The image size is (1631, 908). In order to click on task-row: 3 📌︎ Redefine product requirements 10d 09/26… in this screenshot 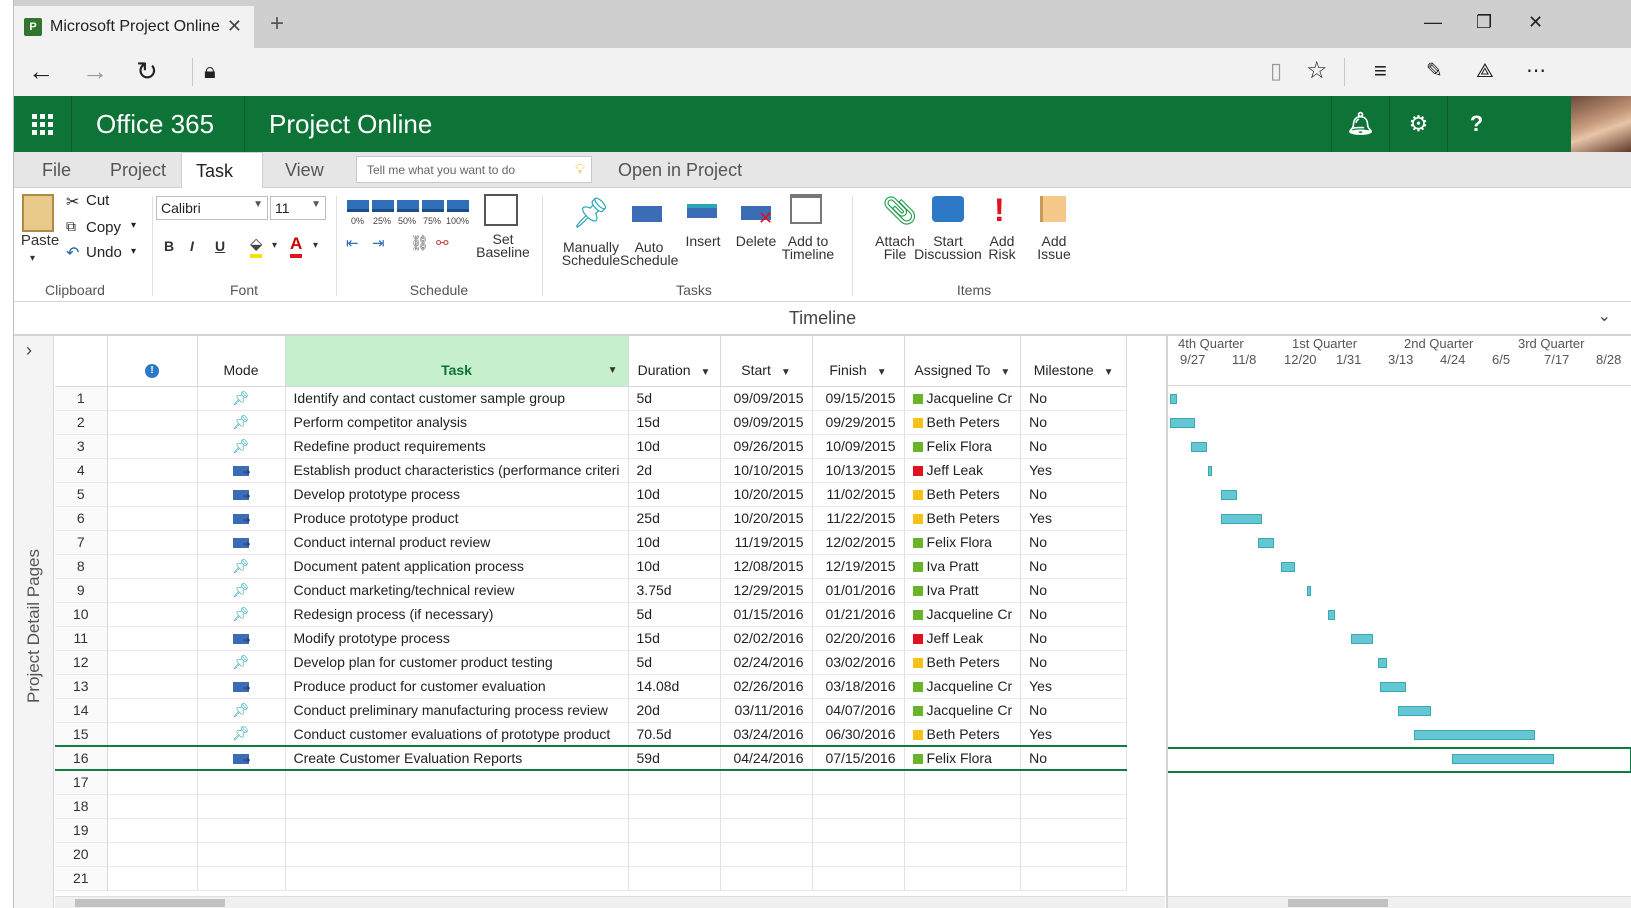, I will do `click(591, 446)`.